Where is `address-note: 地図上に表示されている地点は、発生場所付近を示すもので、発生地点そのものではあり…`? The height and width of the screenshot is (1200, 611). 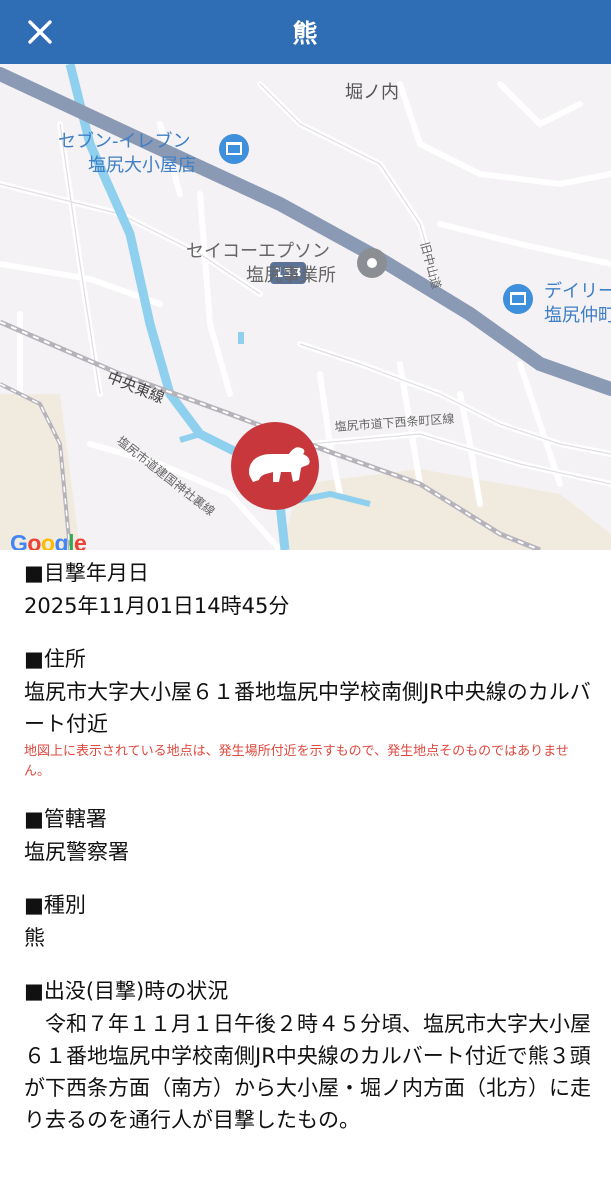
address-note: 地図上に表示されている地点は、発生場所付近を示すもので、発生地点そのものではあり… is located at coordinates (296, 761).